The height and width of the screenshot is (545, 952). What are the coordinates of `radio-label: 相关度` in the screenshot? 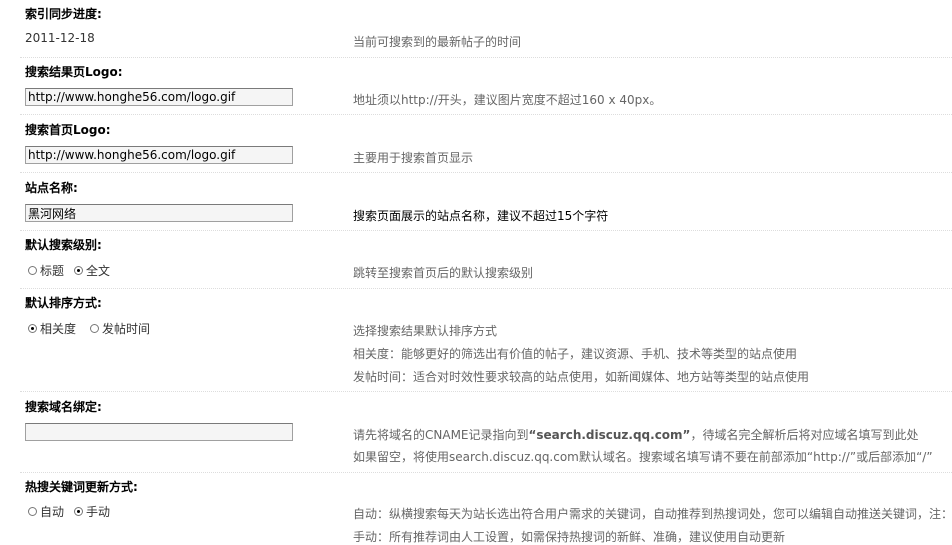 It's located at (58, 329).